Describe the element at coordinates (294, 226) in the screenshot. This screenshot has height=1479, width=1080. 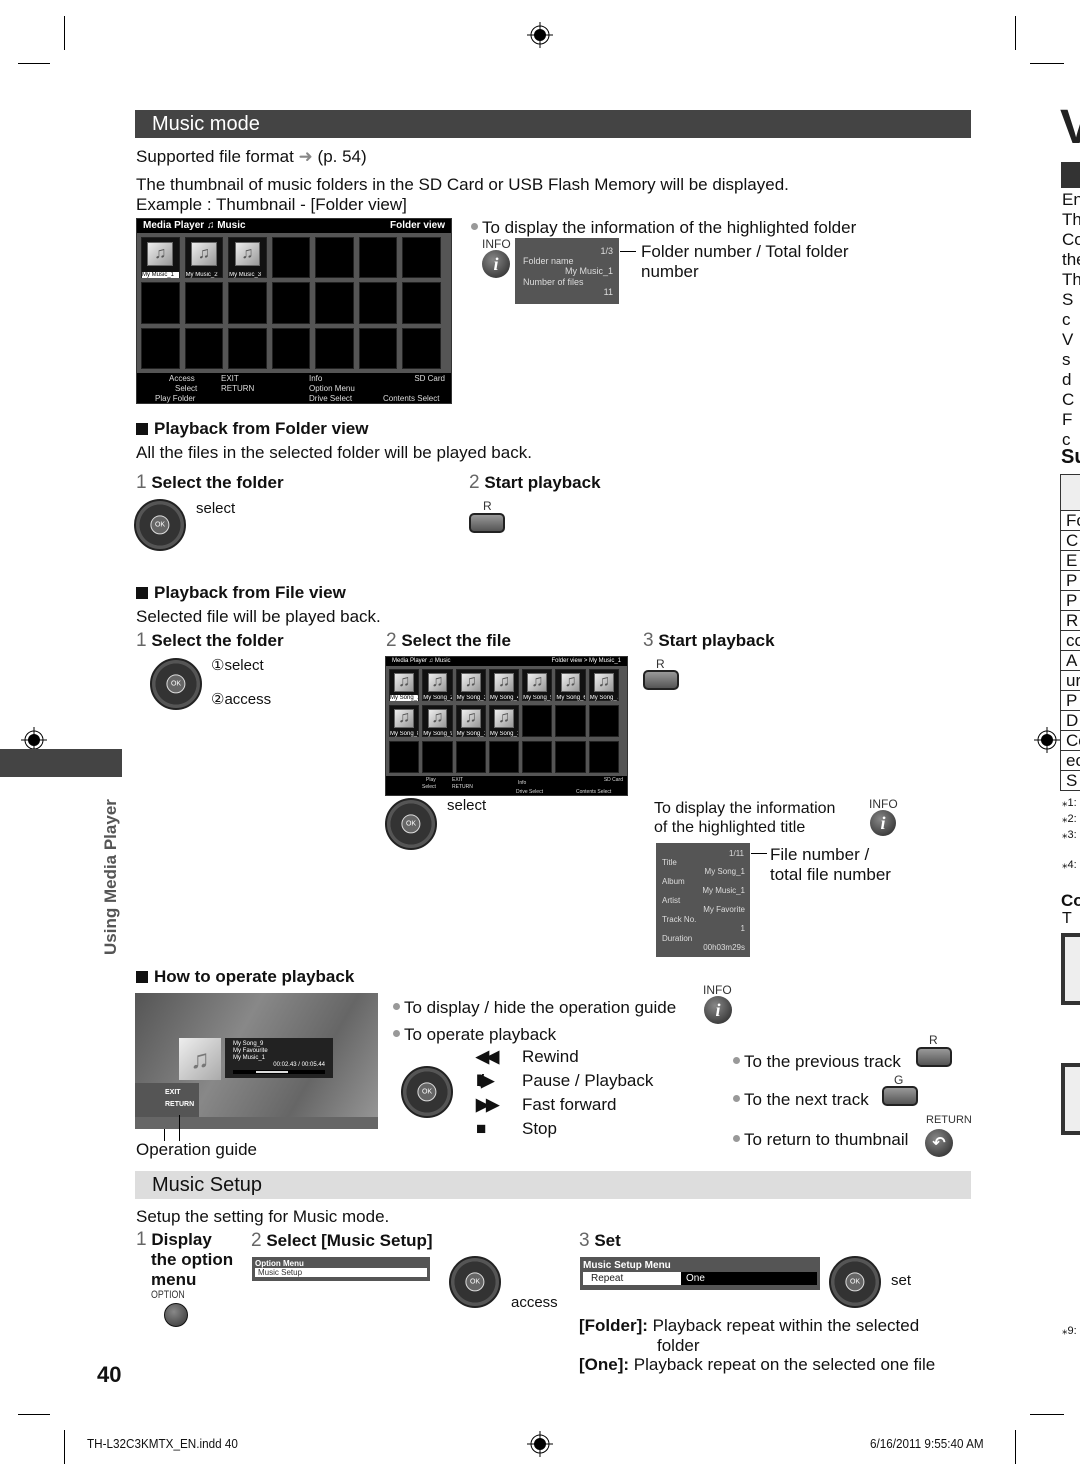
I see `screen-header: Media Player ♫ Music Folder view` at that location.